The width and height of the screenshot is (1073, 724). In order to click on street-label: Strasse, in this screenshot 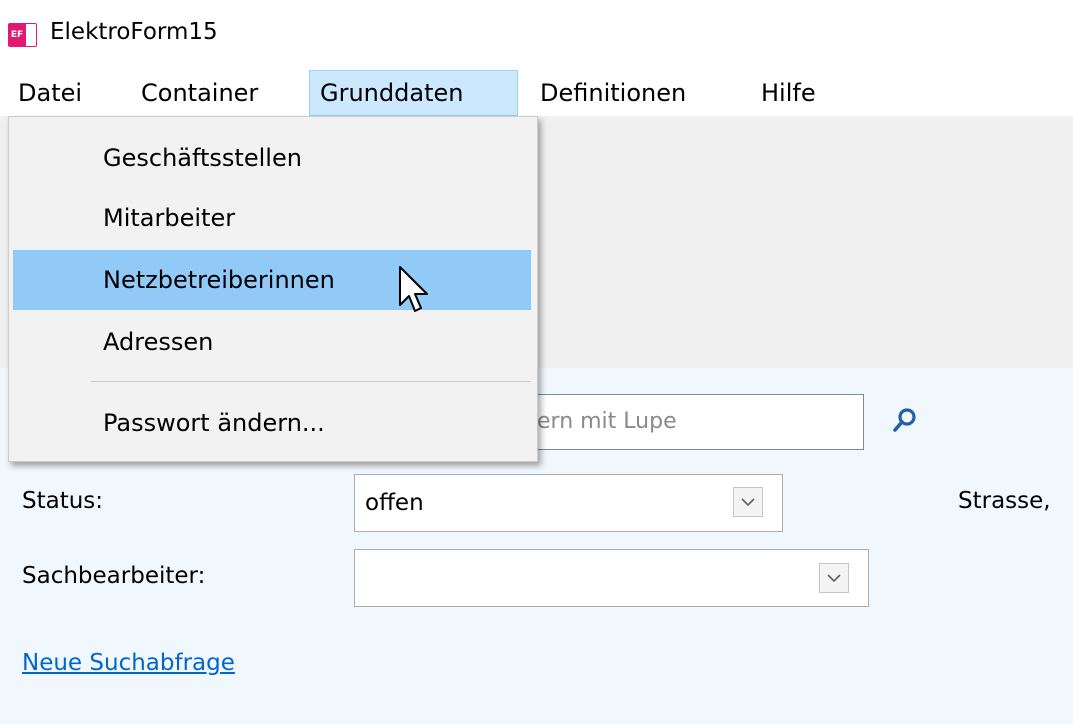, I will do `click(1004, 501)`.